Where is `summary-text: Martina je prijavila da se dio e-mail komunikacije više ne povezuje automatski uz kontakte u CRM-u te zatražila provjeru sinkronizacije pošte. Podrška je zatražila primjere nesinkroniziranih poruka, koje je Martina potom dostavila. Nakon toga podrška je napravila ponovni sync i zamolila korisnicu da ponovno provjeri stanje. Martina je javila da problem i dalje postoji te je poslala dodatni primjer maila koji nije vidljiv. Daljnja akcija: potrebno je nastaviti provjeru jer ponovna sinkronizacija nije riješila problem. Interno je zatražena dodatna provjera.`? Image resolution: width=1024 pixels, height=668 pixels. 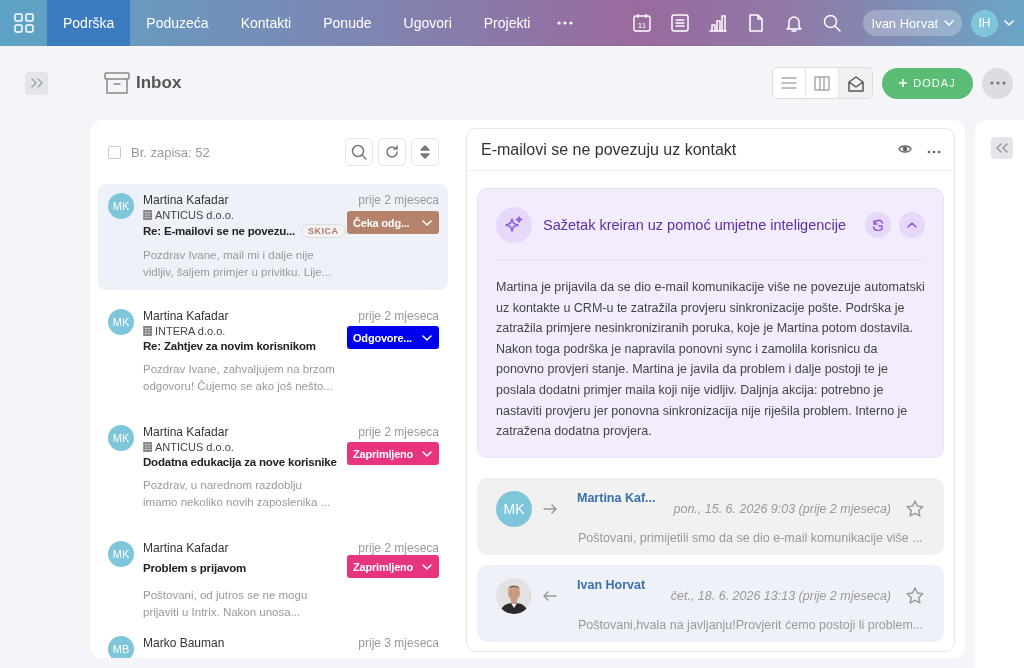 summary-text: Martina je prijavila da se dio e-mail komunikacije više ne povezuje automatski uz kontakte u CRM-u te zatražila provjeru sinkronizacije pošte. Podrška je zatražila primjere nesinkroniziranih poruka, koje je Martina potom dostavila. Nakon toga podrška je napravila ponovni sync i zamolila korisnicu da ponovno provjeri stanje. Martina je javila da problem i dalje postoji te je poslala dodatni primjer maila koji nije vidljiv. Daljnja akcija: potrebno je nastaviti provjeru jer ponovna sinkronizacija nije riješila problem. Interno je zatražena dodatna provjera. is located at coordinates (710, 360).